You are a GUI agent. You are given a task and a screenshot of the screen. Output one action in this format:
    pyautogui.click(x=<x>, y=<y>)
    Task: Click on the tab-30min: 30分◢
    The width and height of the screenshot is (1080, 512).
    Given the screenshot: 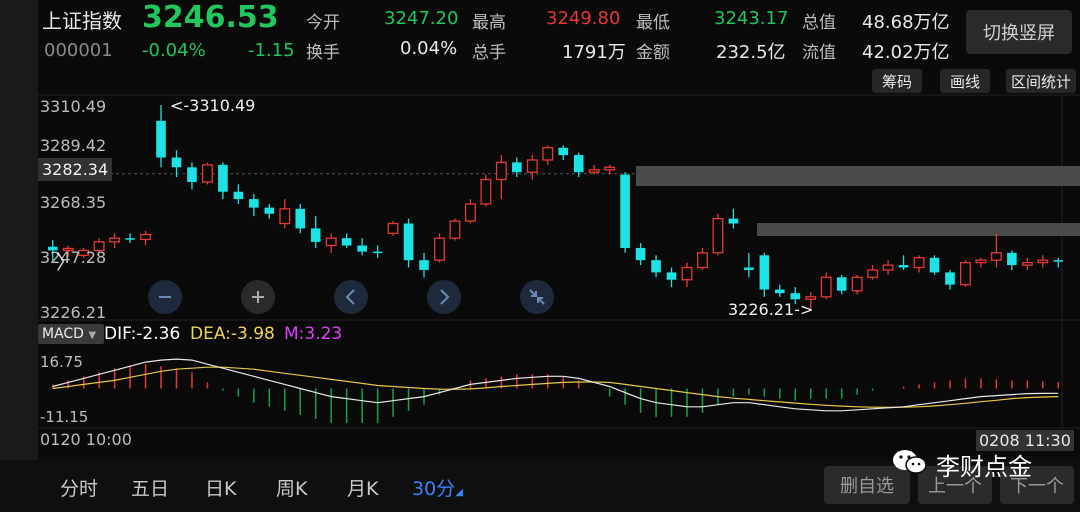 What is the action you would take?
    pyautogui.click(x=437, y=487)
    